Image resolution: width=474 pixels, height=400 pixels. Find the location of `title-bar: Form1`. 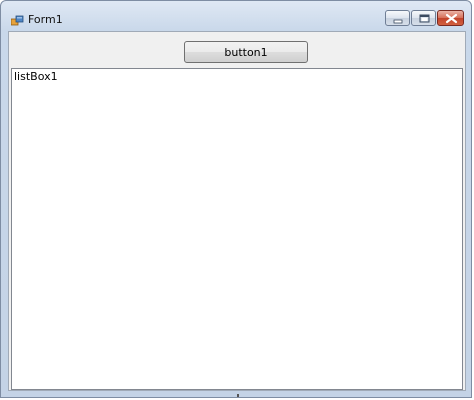

title-bar: Form1 is located at coordinates (236, 16).